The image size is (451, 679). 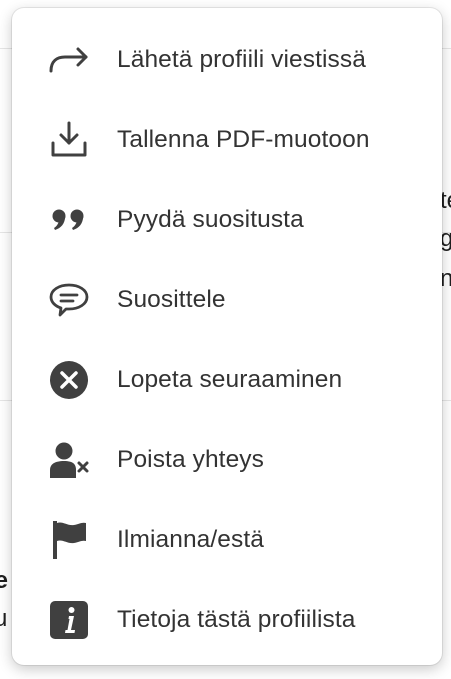 What do you see at coordinates (69, 380) in the screenshot?
I see `close-circle-icon` at bounding box center [69, 380].